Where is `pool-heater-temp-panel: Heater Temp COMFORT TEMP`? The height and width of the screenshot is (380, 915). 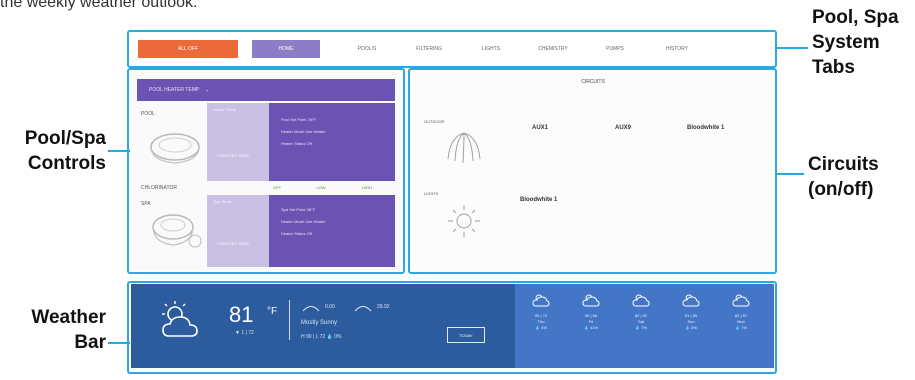
pool-heater-temp-panel: Heater Temp COMFORT TEMP is located at coordinates (238, 142).